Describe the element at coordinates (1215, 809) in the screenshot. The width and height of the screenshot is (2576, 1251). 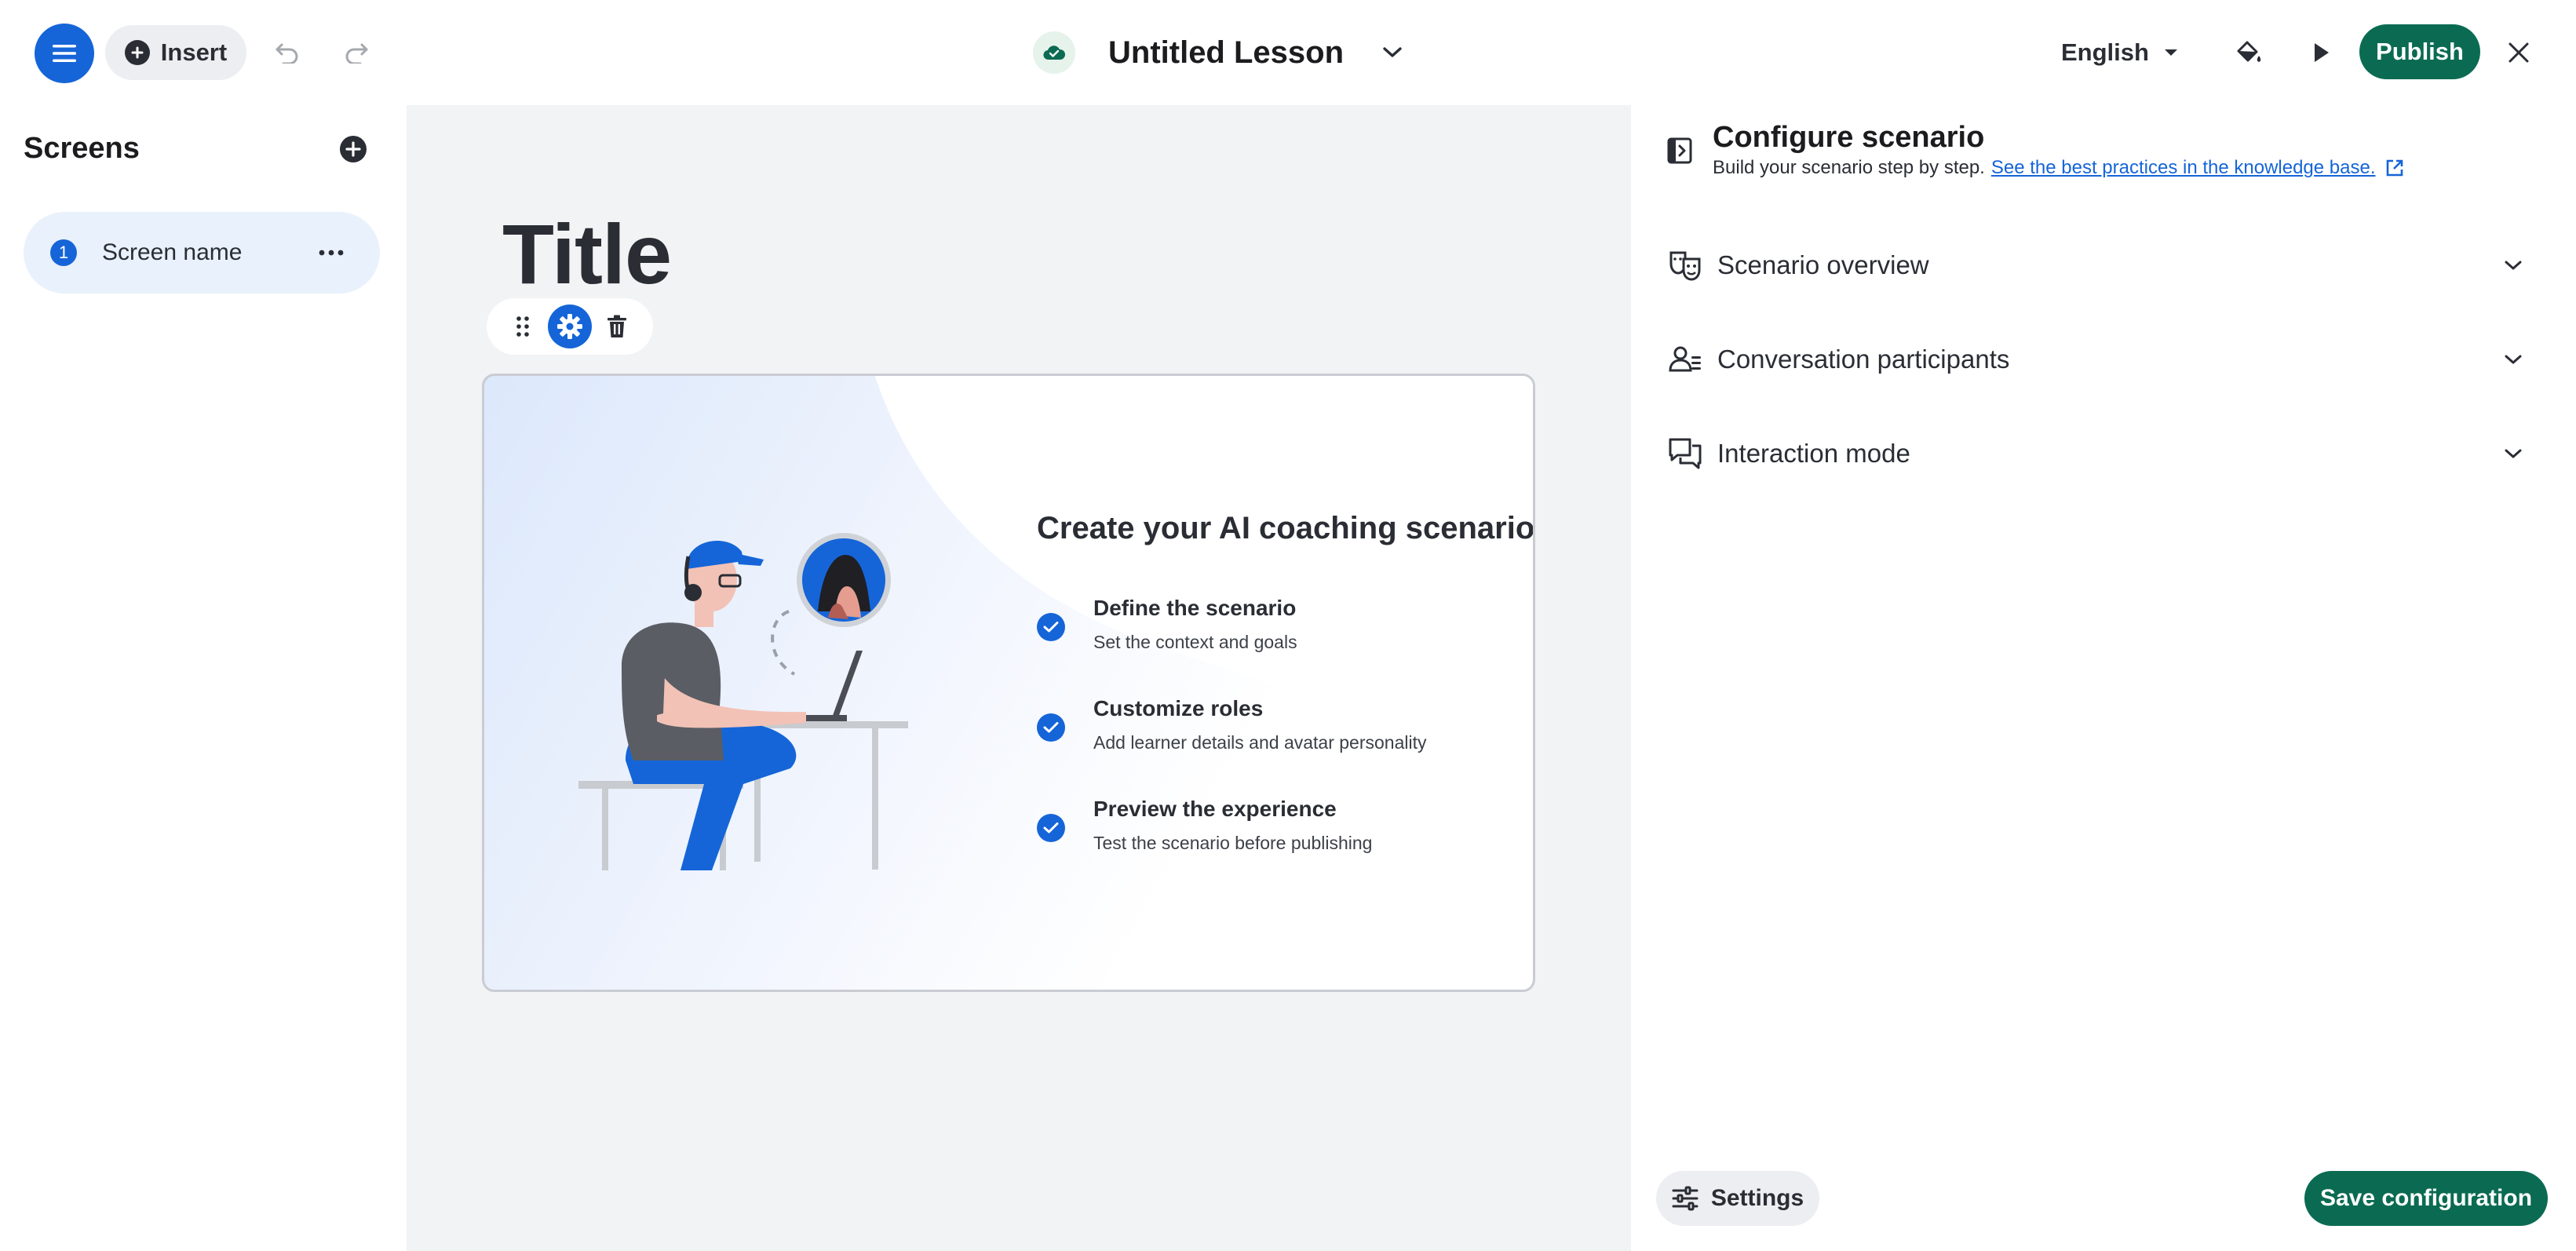
I see `step-title: Preview the experience` at that location.